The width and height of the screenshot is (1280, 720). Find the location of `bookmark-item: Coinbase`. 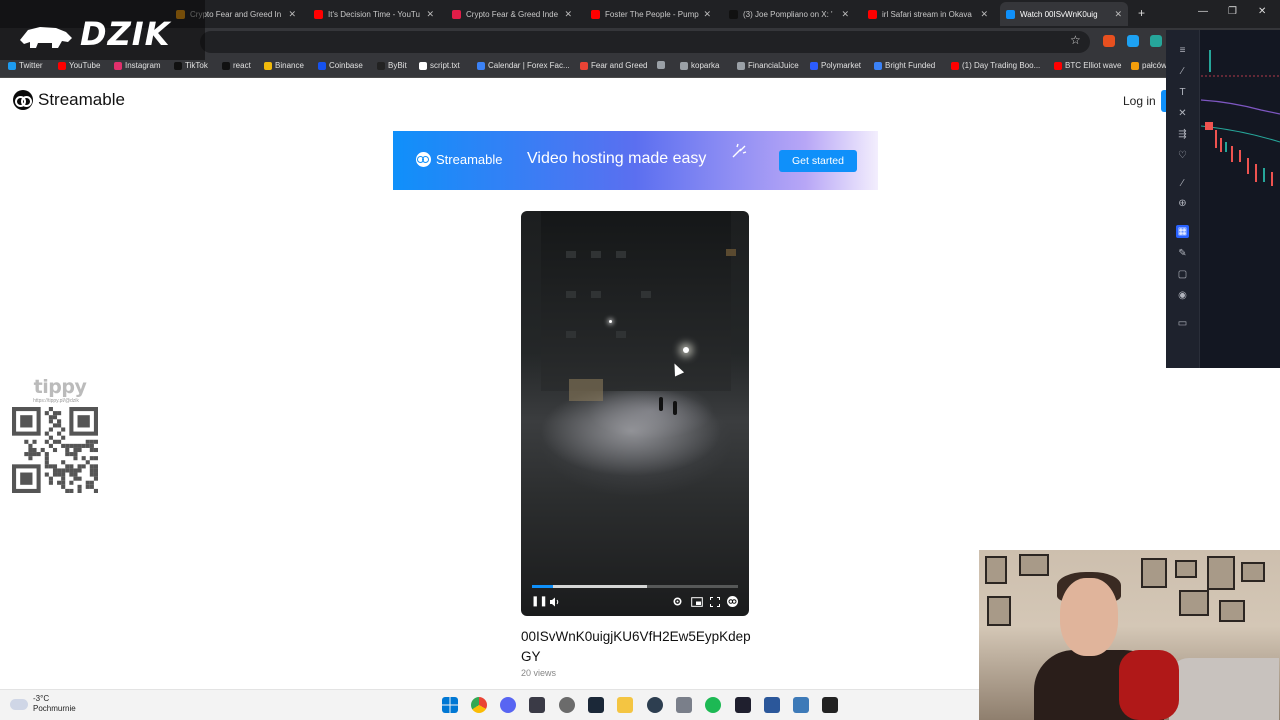

bookmark-item: Coinbase is located at coordinates (340, 65).